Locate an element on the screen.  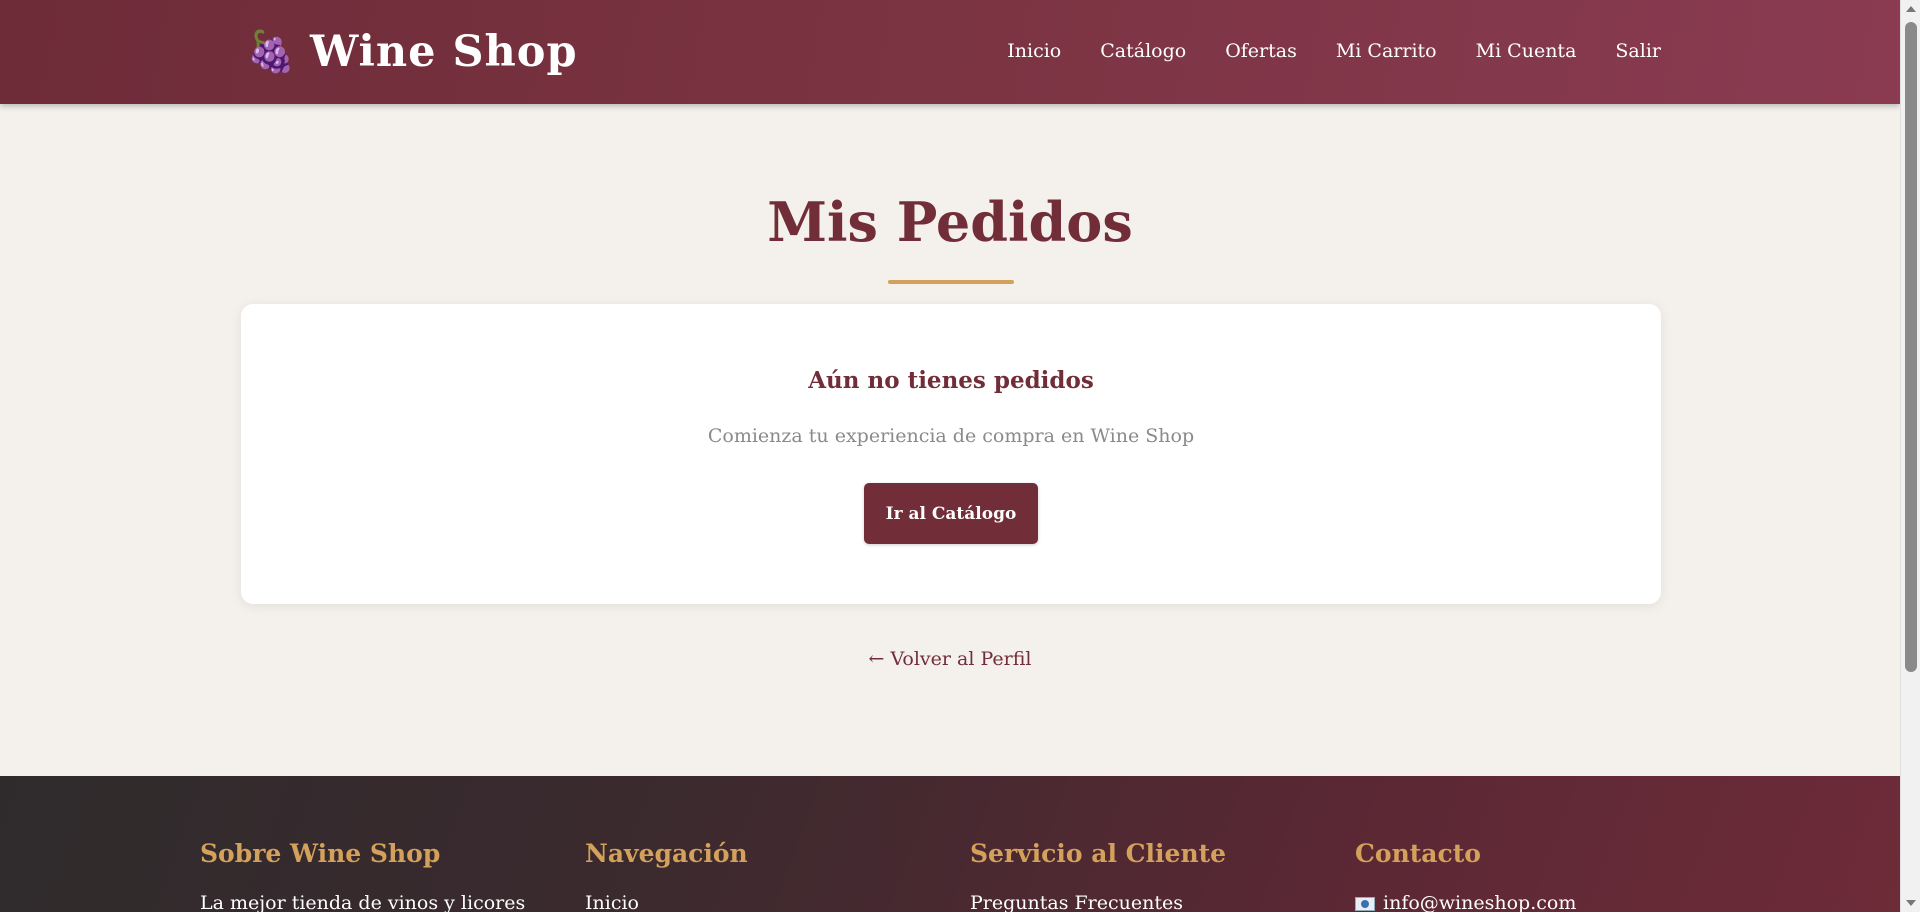
nav-mi-cuenta: Mi Cuenta is located at coordinates (1526, 51).